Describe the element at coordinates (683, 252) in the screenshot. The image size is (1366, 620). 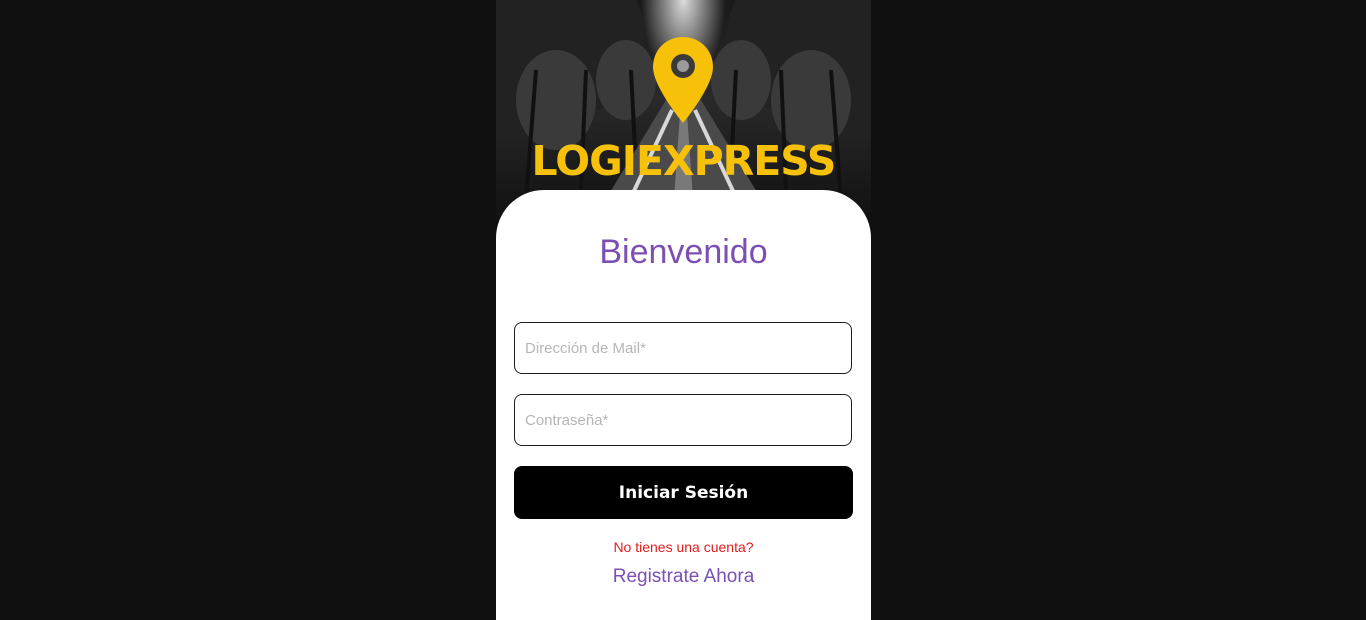
I see `welcome-title: Bienvenido` at that location.